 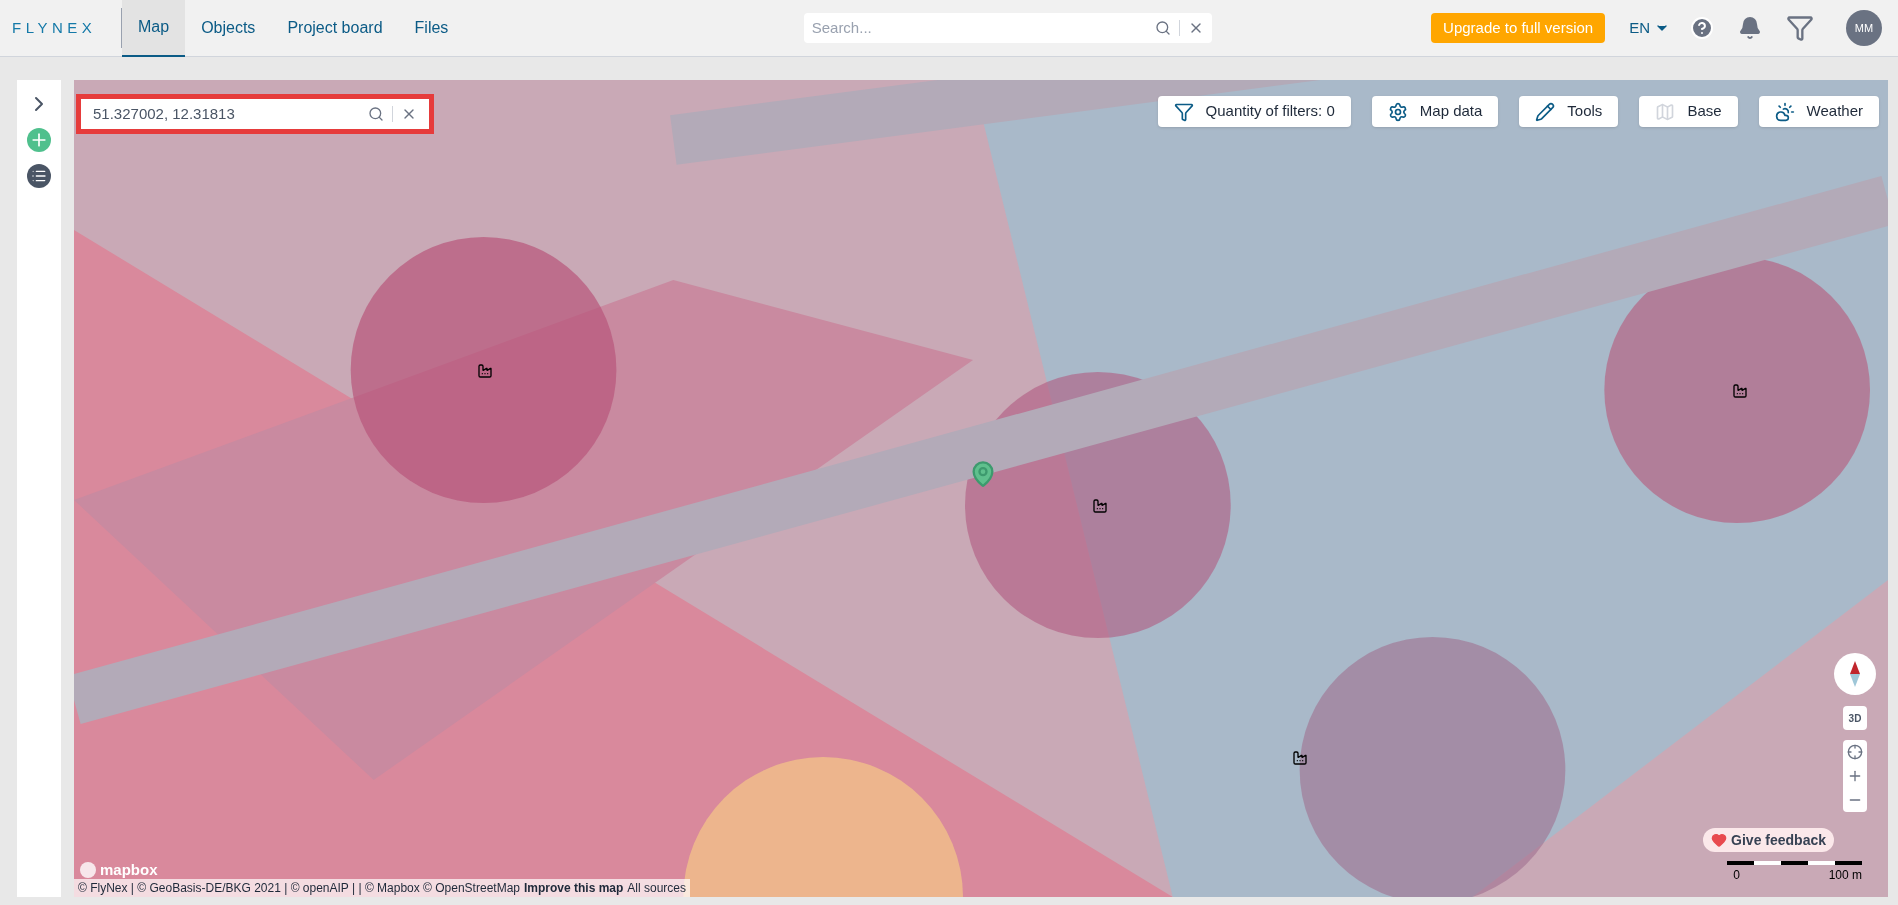 I want to click on sources-link: All sources, so click(x=657, y=888).